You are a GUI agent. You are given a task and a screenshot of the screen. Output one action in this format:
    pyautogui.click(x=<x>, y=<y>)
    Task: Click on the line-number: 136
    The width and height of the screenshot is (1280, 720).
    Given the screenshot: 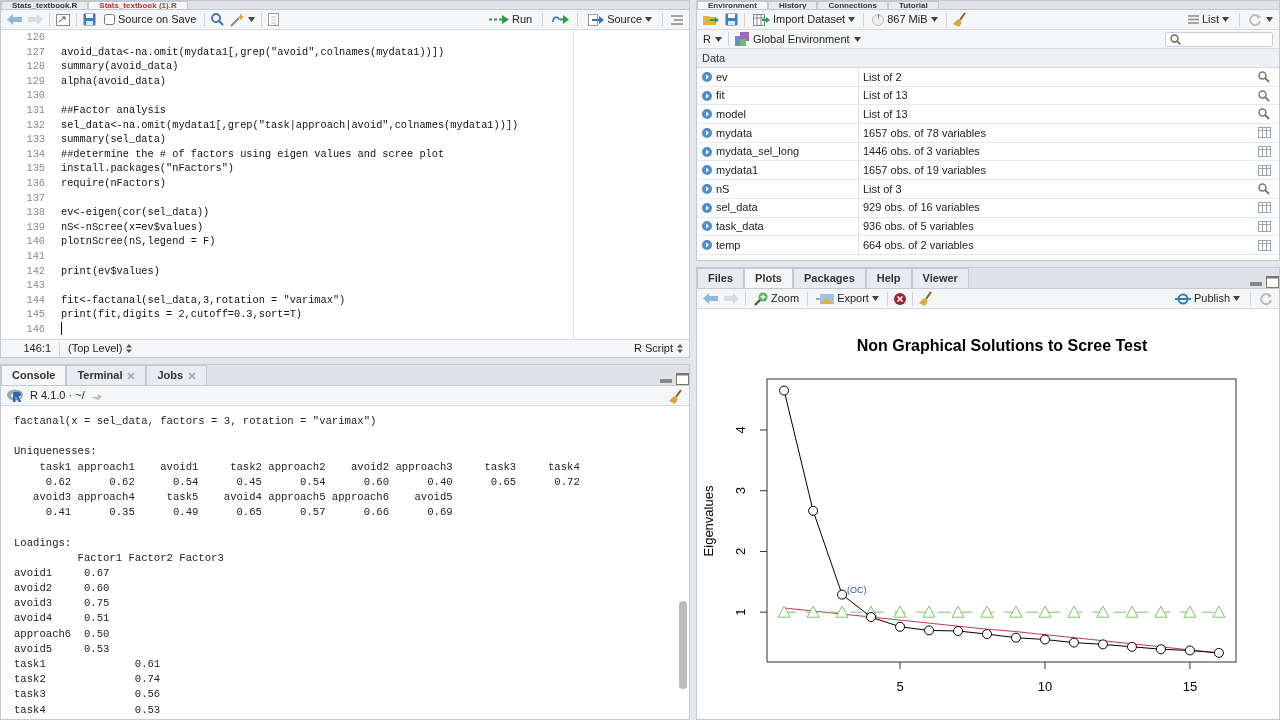 What is the action you would take?
    pyautogui.click(x=35, y=183)
    